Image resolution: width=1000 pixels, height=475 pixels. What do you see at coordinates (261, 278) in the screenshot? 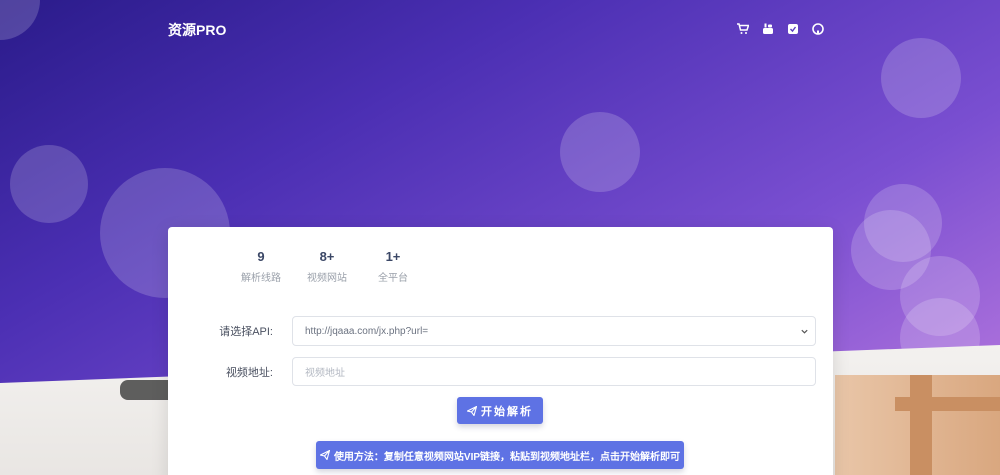
I see `stat-label: 解析线路` at bounding box center [261, 278].